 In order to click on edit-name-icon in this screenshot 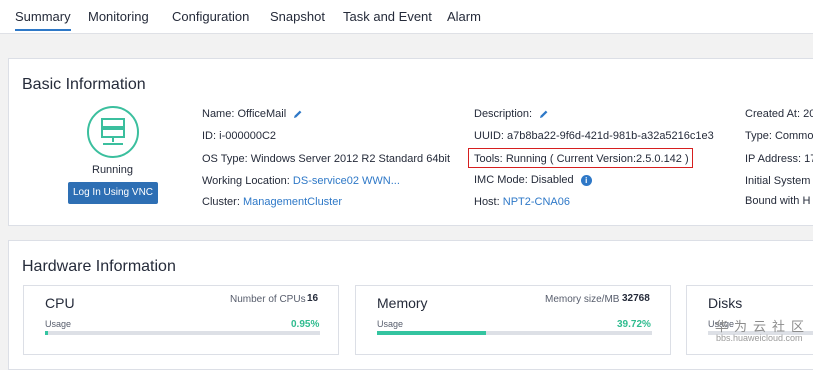, I will do `click(298, 114)`.